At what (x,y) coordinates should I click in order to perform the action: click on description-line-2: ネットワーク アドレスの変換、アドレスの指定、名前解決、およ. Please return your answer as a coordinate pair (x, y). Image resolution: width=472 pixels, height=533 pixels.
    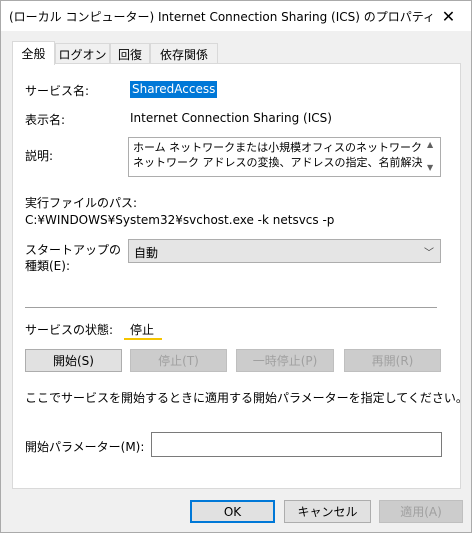
    Looking at the image, I should click on (278, 162).